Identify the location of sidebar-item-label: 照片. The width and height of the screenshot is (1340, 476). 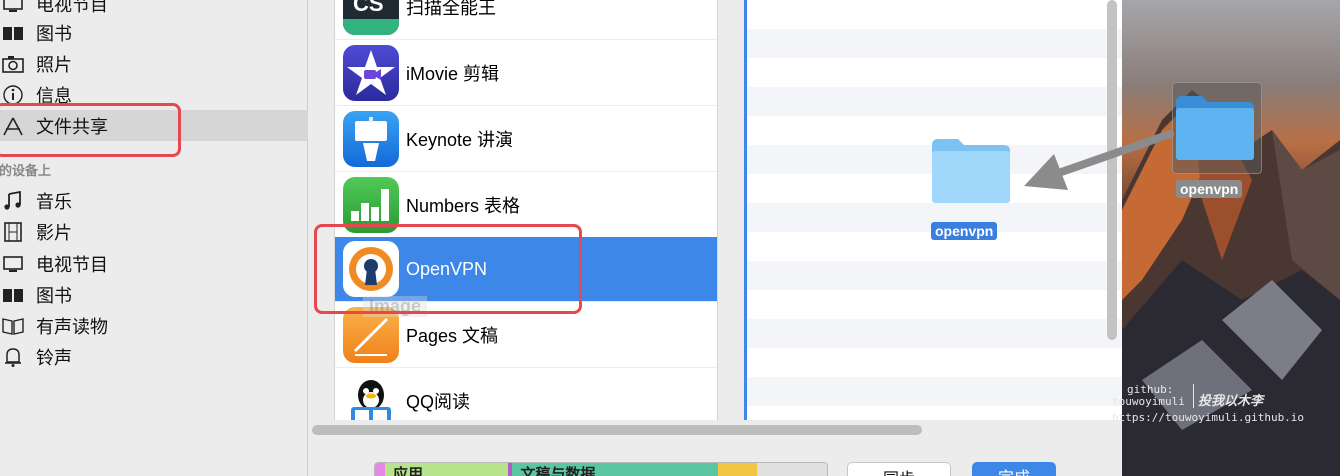
(54, 65).